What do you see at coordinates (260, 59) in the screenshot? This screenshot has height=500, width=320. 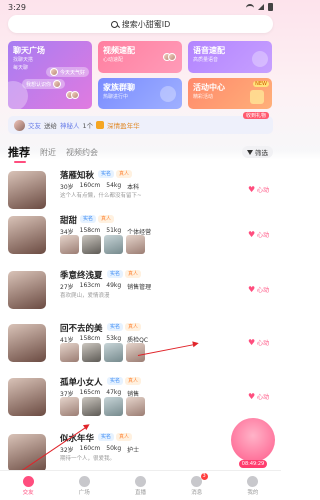 I see `microphone-icon` at bounding box center [260, 59].